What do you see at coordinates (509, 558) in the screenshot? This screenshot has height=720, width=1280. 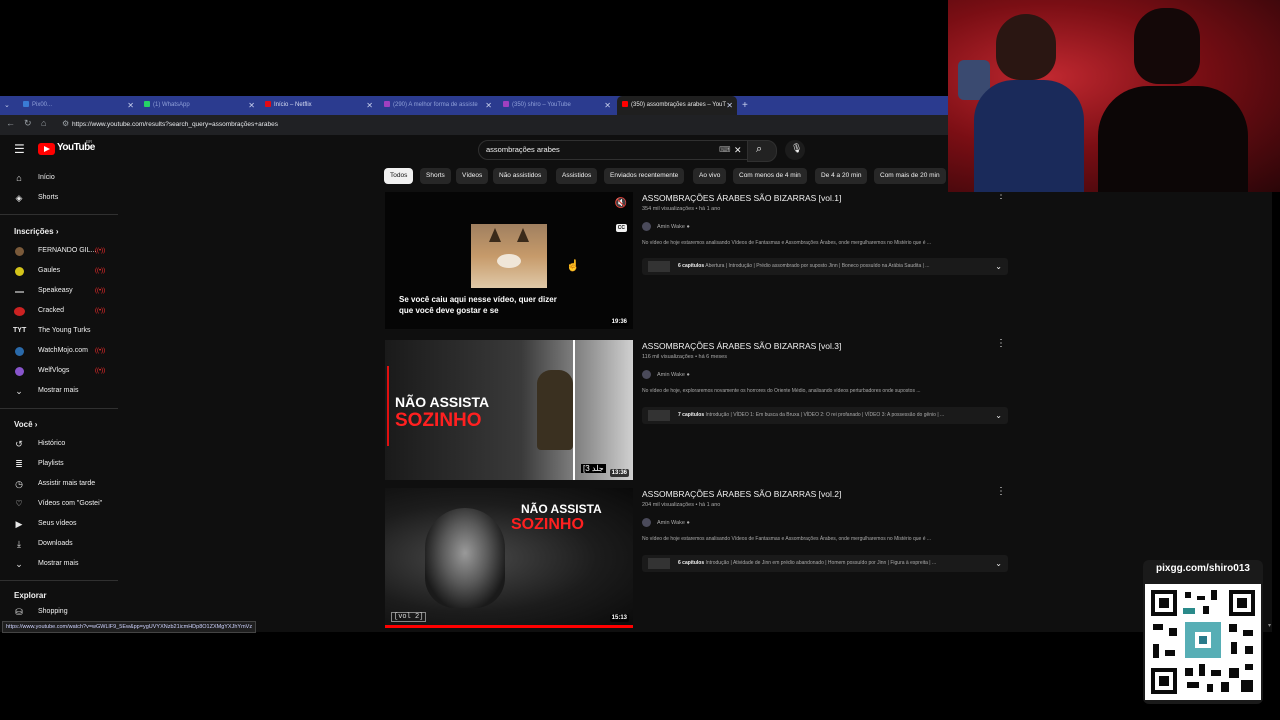 I see `video-thumbnail: NÃO ASSISTA SOZINHO [vol 2] 15:13` at bounding box center [509, 558].